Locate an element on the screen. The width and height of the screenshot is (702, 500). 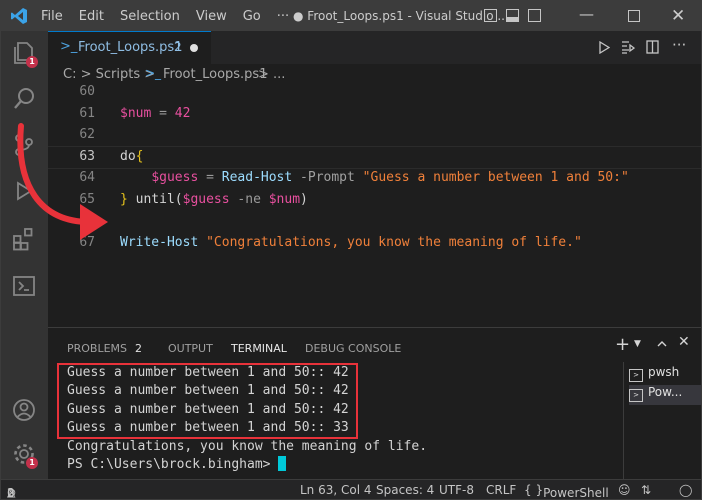
terminal-highlight-box is located at coordinates (207, 401).